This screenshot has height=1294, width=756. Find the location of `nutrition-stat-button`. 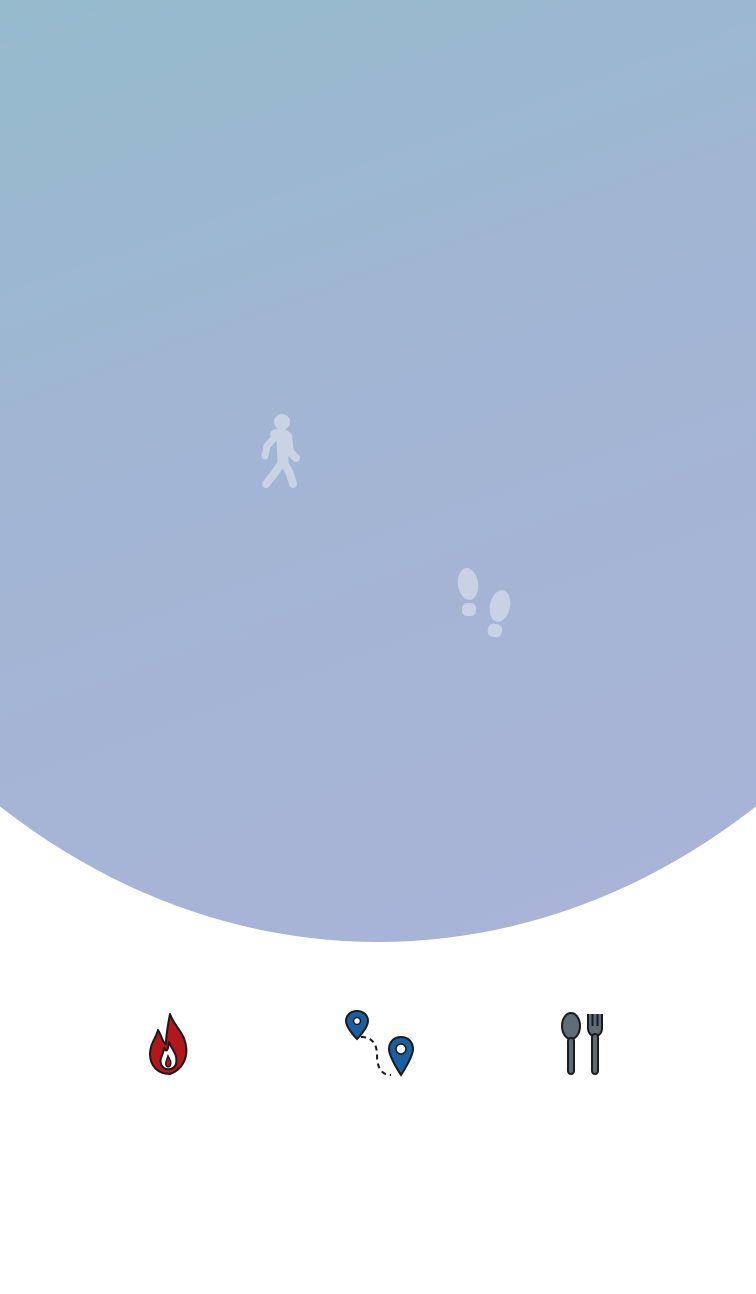

nutrition-stat-button is located at coordinates (585, 1045).